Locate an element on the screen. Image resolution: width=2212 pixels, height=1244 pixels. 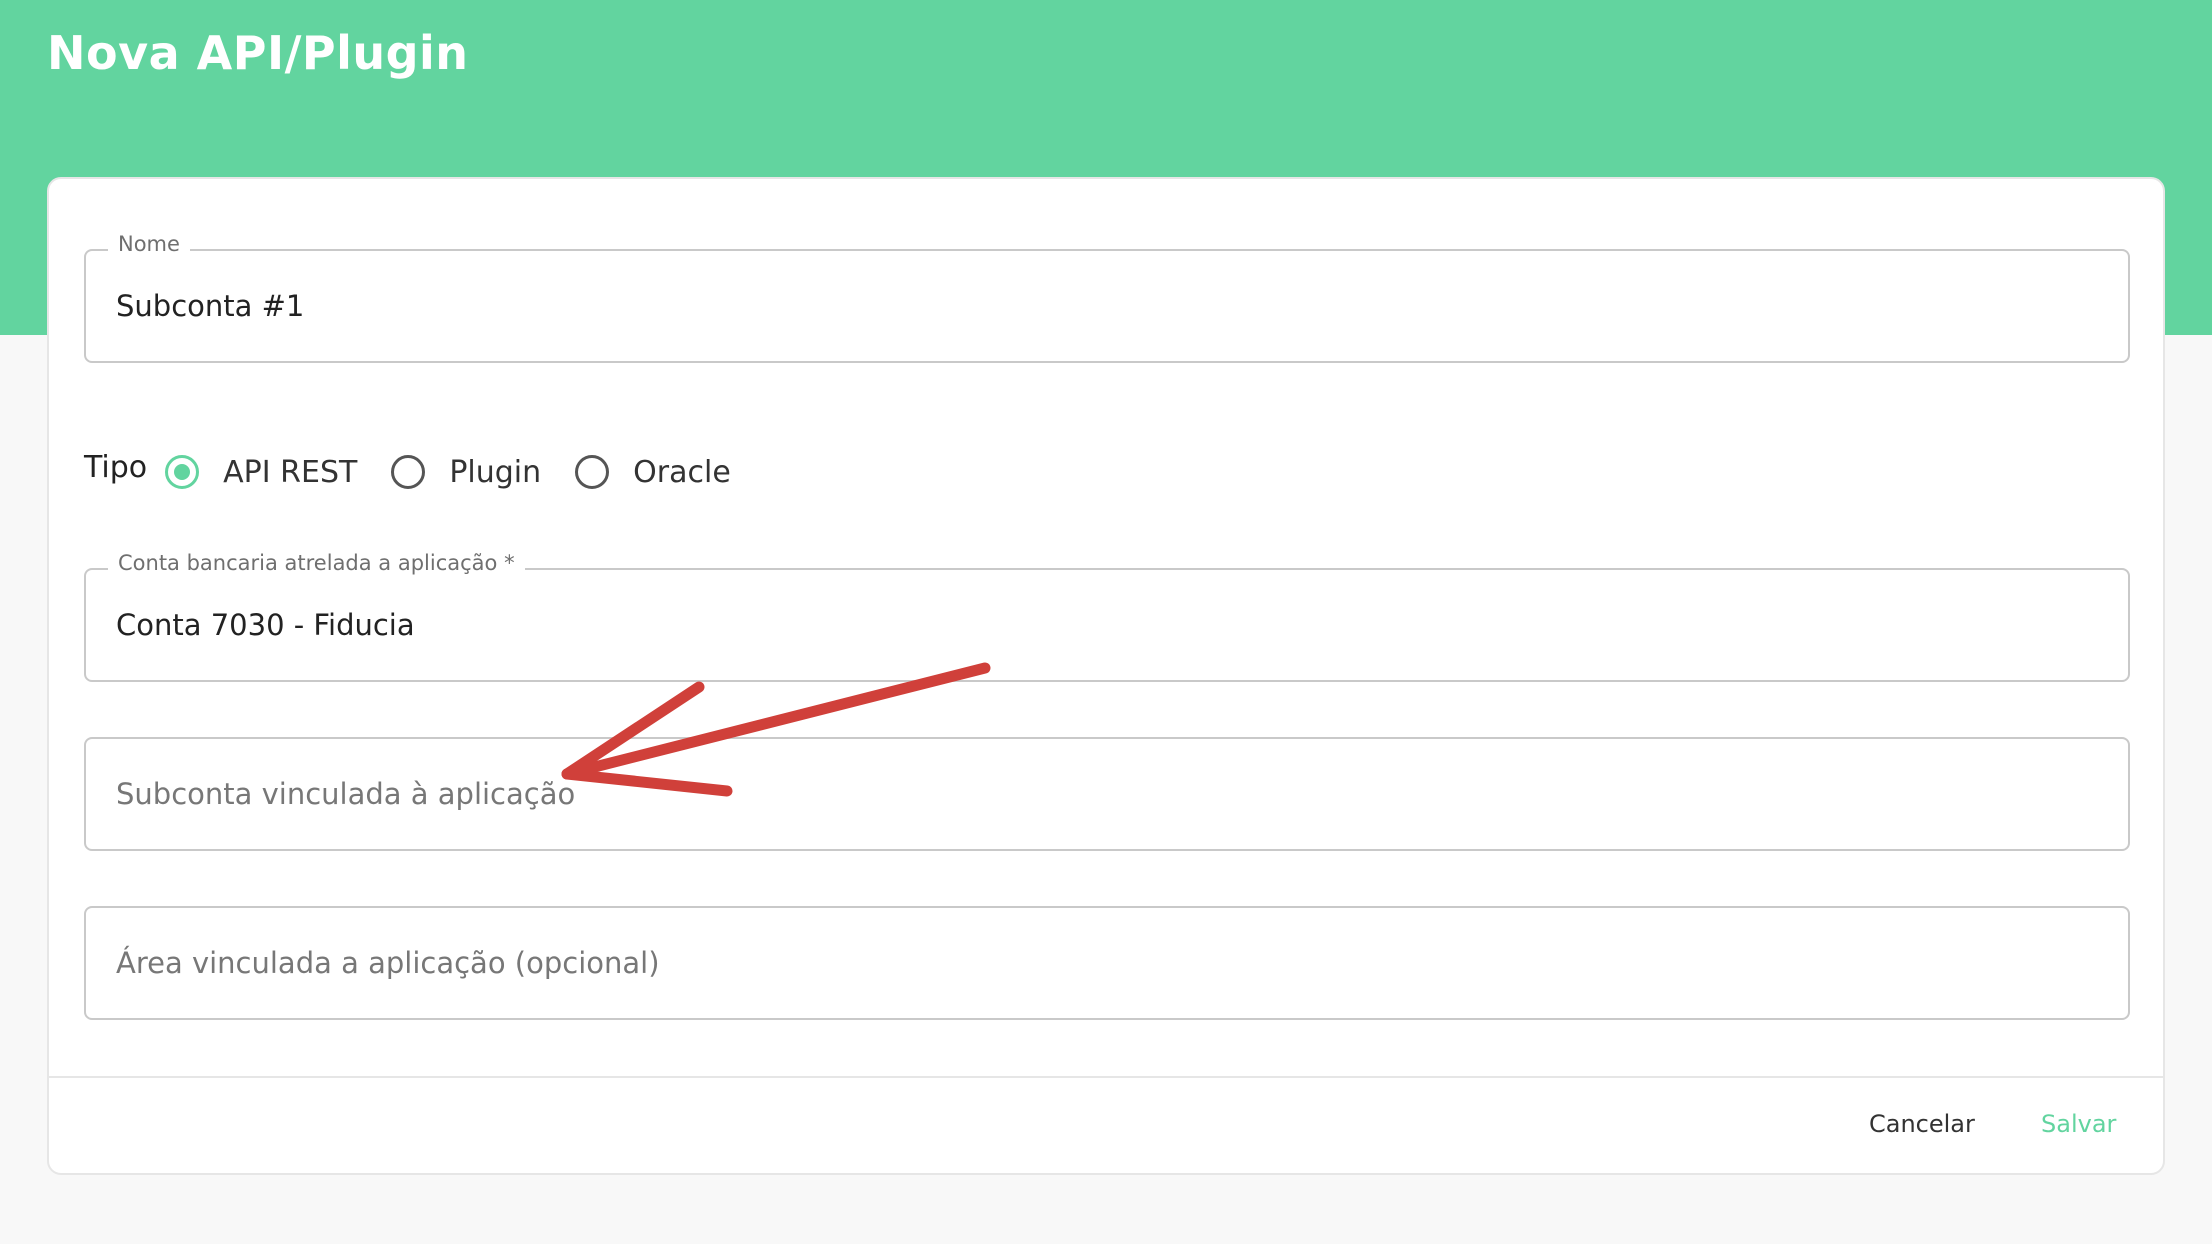
nome-label: Nome is located at coordinates (149, 244).